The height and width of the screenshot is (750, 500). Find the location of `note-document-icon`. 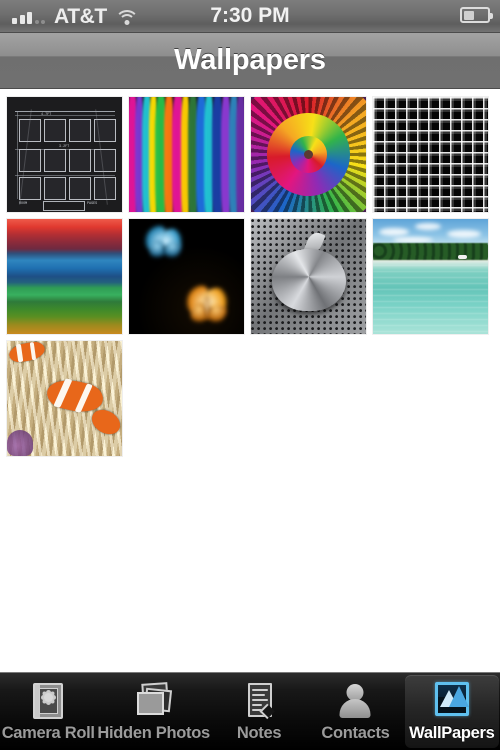

note-document-icon is located at coordinates (259, 701).